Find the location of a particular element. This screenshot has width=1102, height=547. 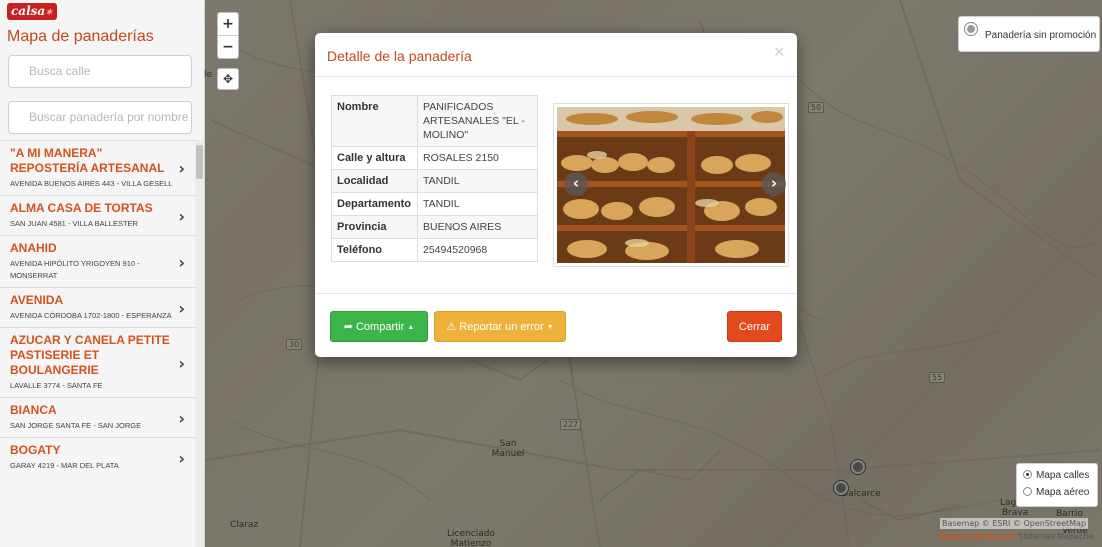

table-row: Teléfono 25494520968 is located at coordinates (434, 250).